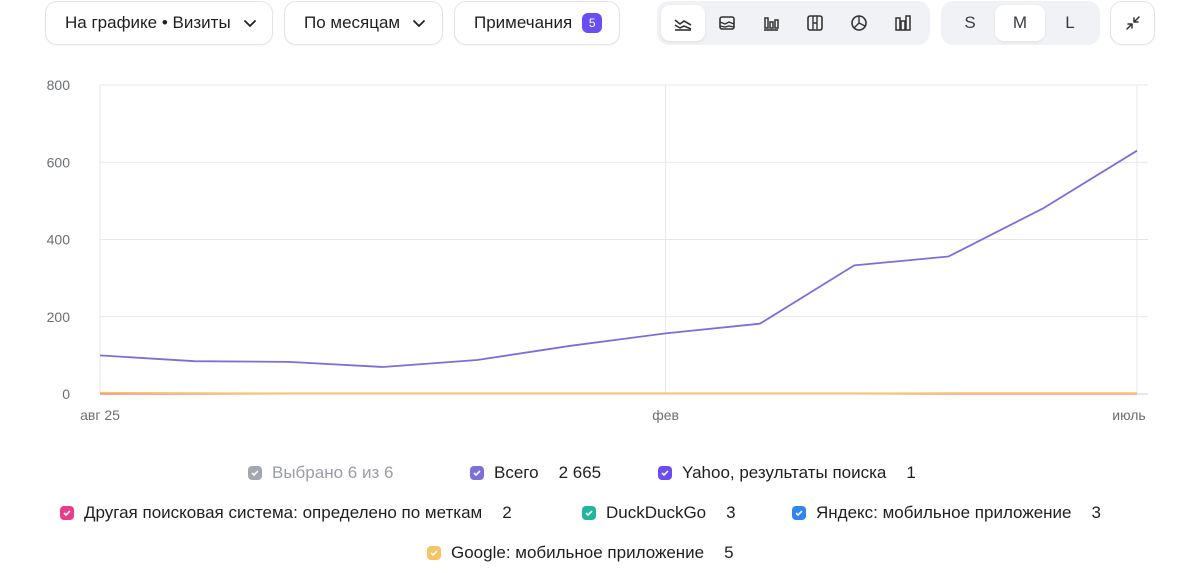 This screenshot has height=573, width=1200. What do you see at coordinates (59, 317) in the screenshot?
I see `y-tick-label: 200` at bounding box center [59, 317].